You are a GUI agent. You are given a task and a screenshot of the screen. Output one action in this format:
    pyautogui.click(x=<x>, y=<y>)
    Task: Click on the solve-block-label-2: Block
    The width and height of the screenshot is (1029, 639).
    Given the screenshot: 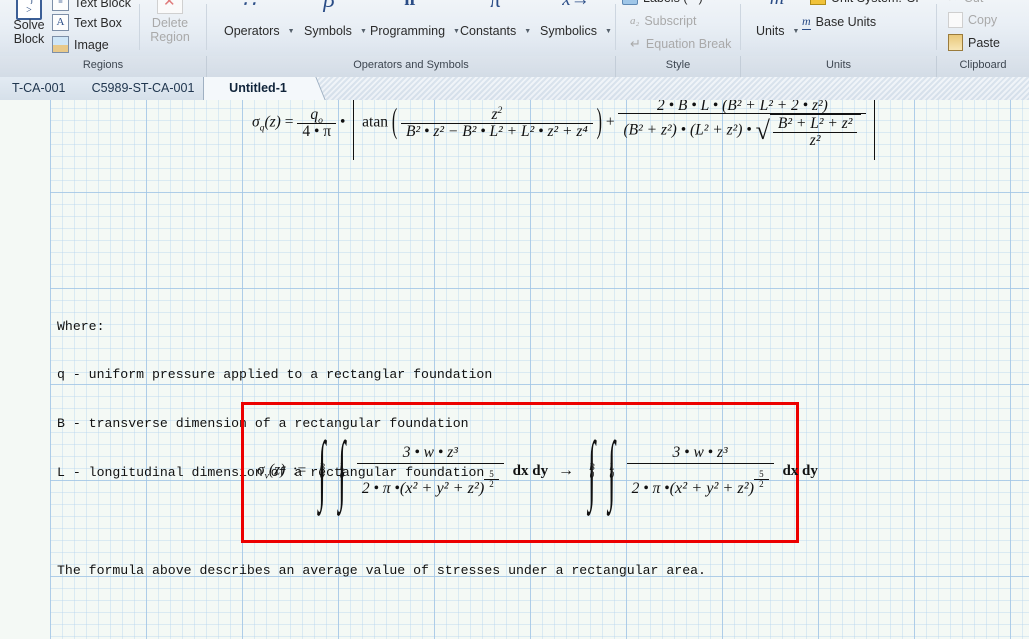 What is the action you would take?
    pyautogui.click(x=29, y=39)
    